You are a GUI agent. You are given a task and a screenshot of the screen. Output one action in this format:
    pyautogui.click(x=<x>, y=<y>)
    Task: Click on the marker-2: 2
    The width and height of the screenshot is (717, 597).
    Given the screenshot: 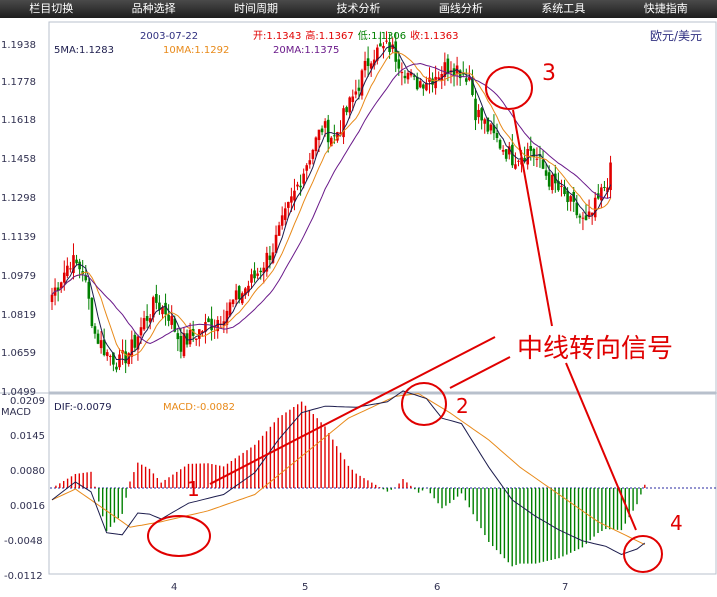 What is the action you would take?
    pyautogui.click(x=462, y=406)
    